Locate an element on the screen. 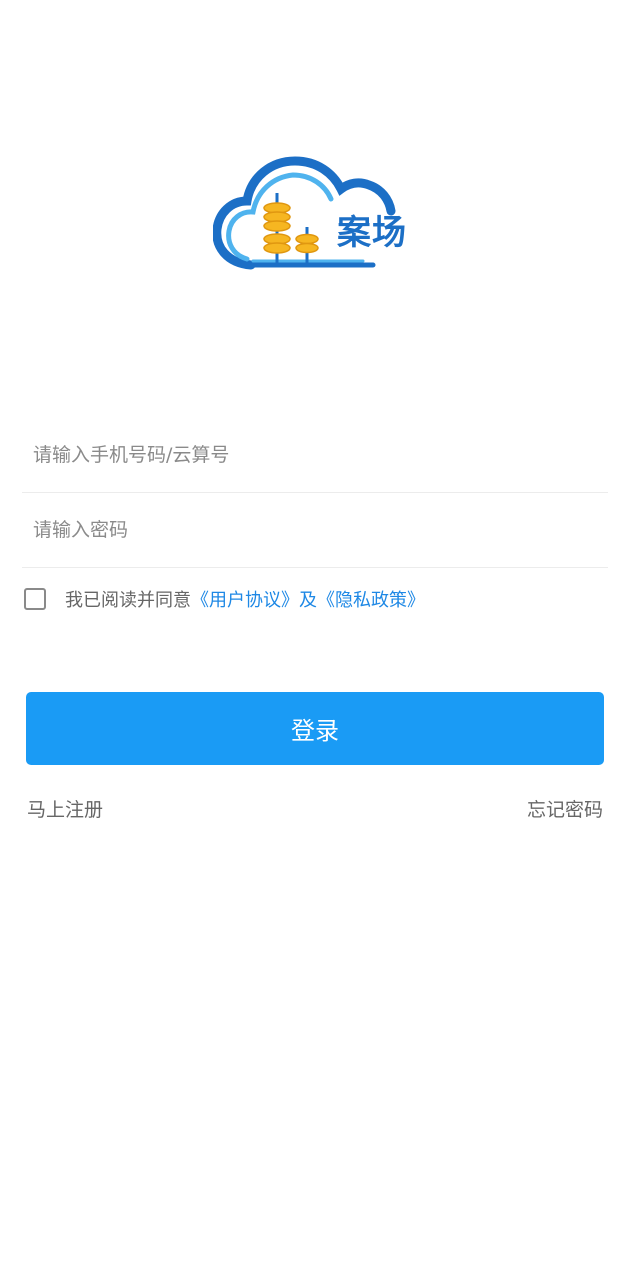 The width and height of the screenshot is (630, 1280). password-input is located at coordinates (313, 530).